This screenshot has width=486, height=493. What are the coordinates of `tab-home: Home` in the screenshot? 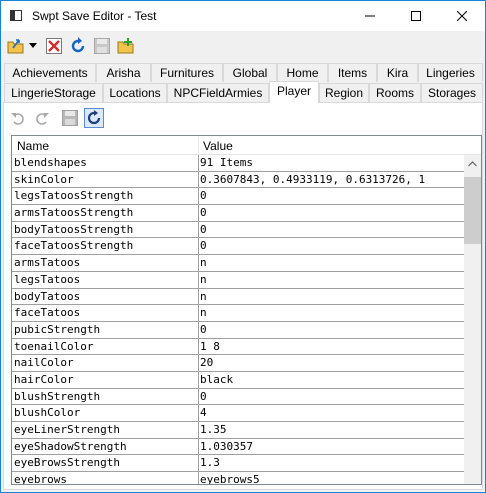 It's located at (302, 72).